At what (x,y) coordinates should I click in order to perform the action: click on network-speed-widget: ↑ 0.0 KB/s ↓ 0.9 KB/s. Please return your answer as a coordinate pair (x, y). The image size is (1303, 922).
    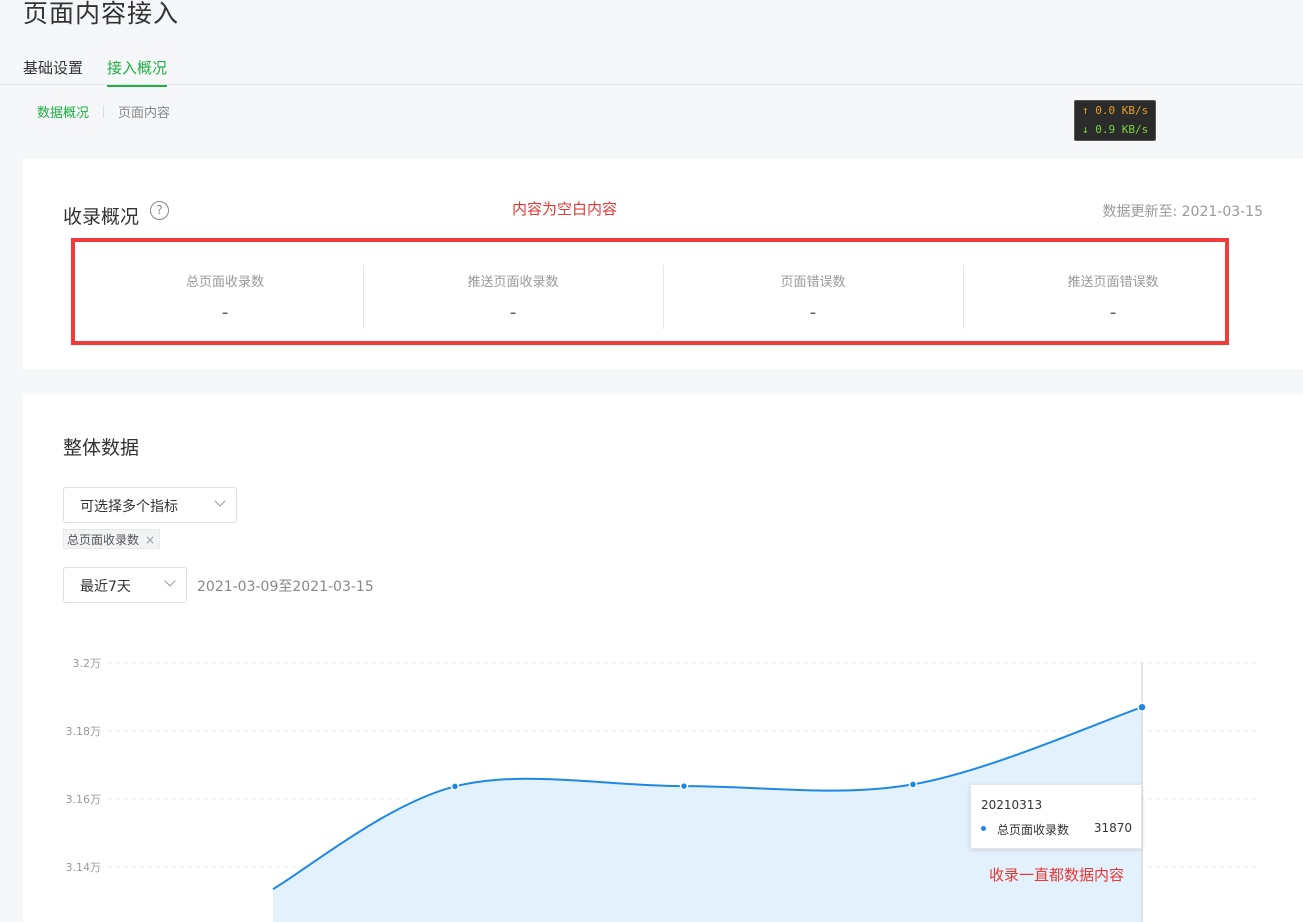
    Looking at the image, I should click on (1115, 120).